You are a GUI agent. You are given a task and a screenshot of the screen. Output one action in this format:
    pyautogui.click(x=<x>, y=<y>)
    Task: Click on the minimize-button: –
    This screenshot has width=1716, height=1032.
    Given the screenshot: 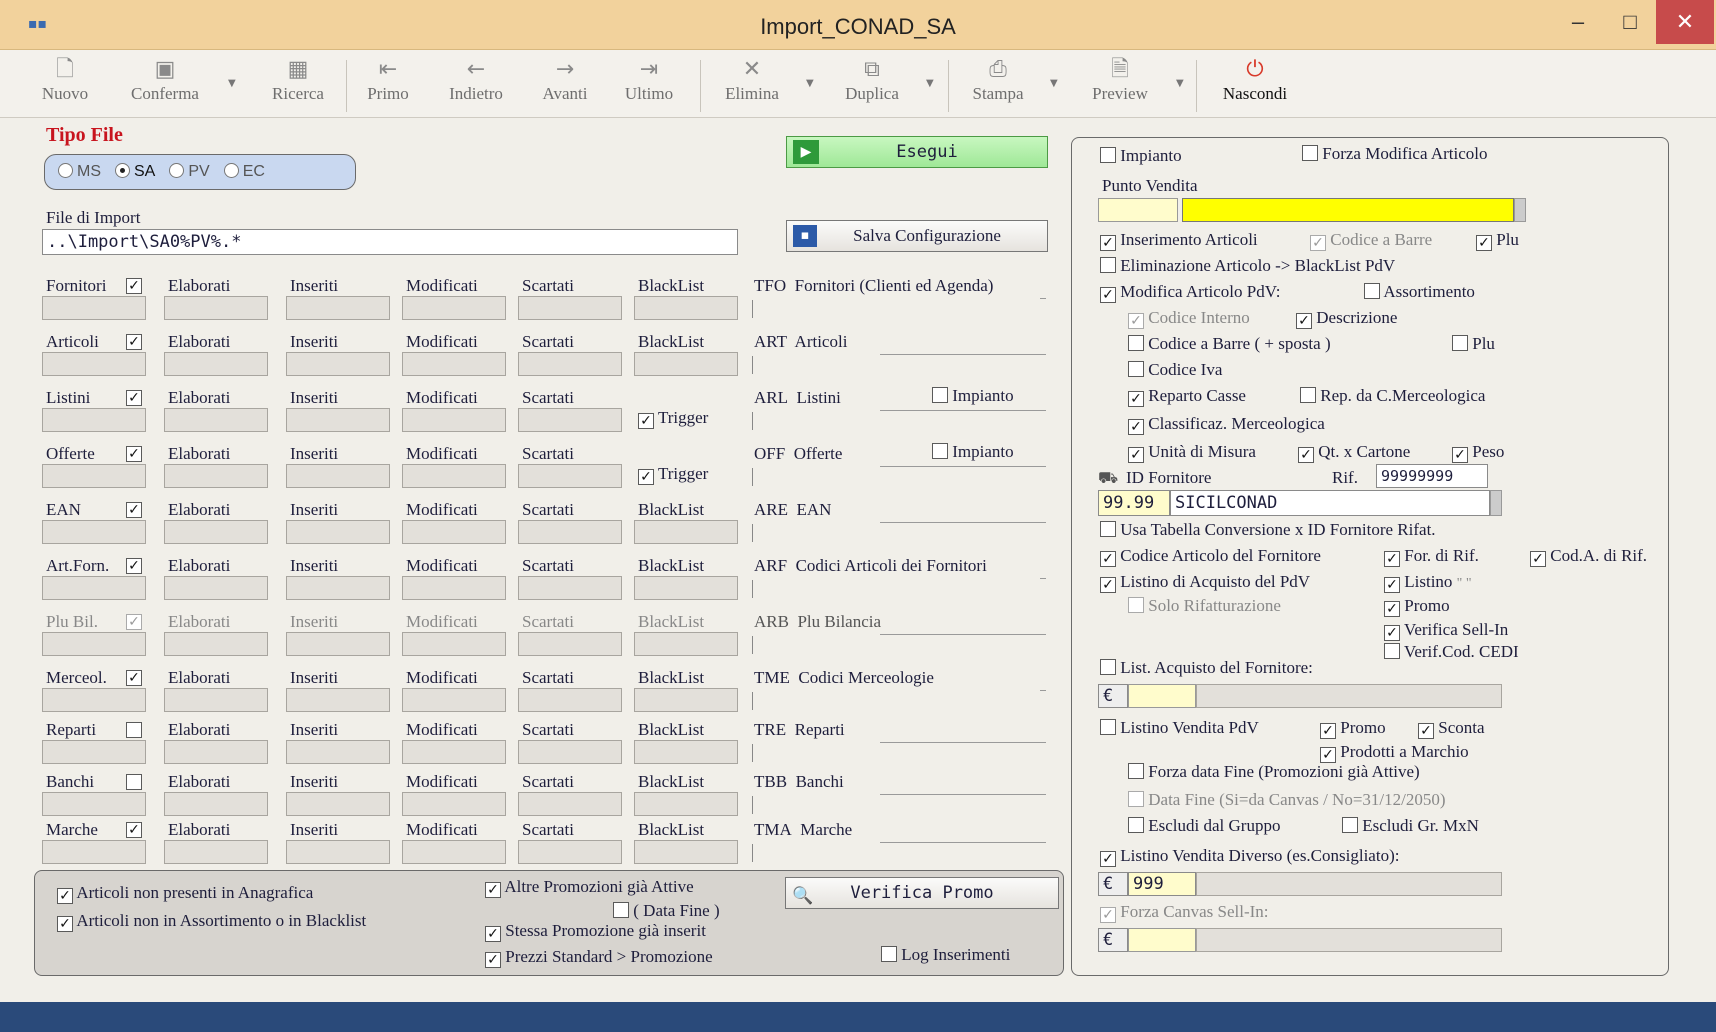 What is the action you would take?
    pyautogui.click(x=1578, y=22)
    